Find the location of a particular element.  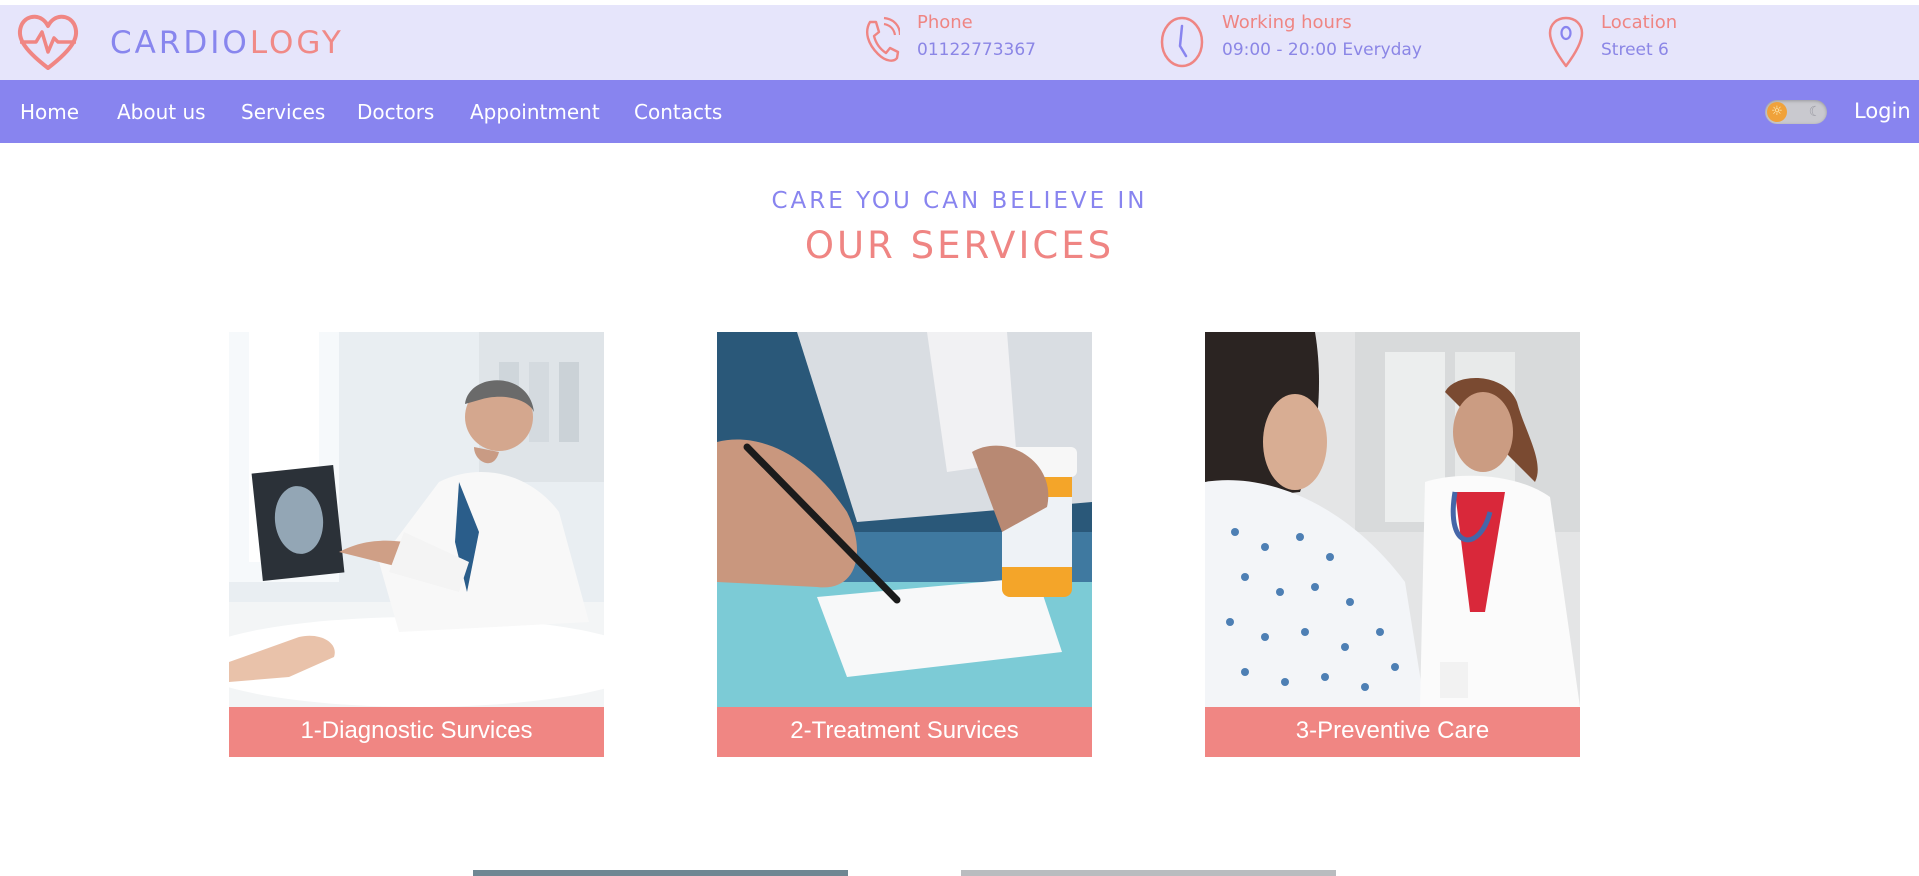

location-value: Street 6 is located at coordinates (1635, 50).